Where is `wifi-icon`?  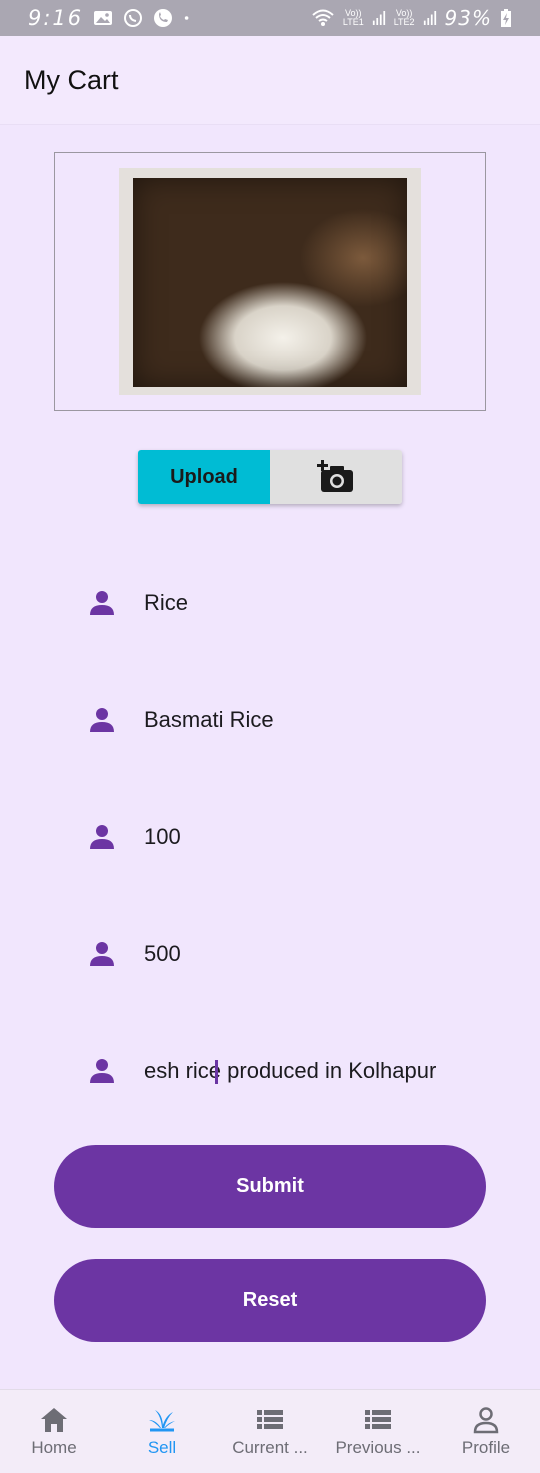
wifi-icon is located at coordinates (323, 17).